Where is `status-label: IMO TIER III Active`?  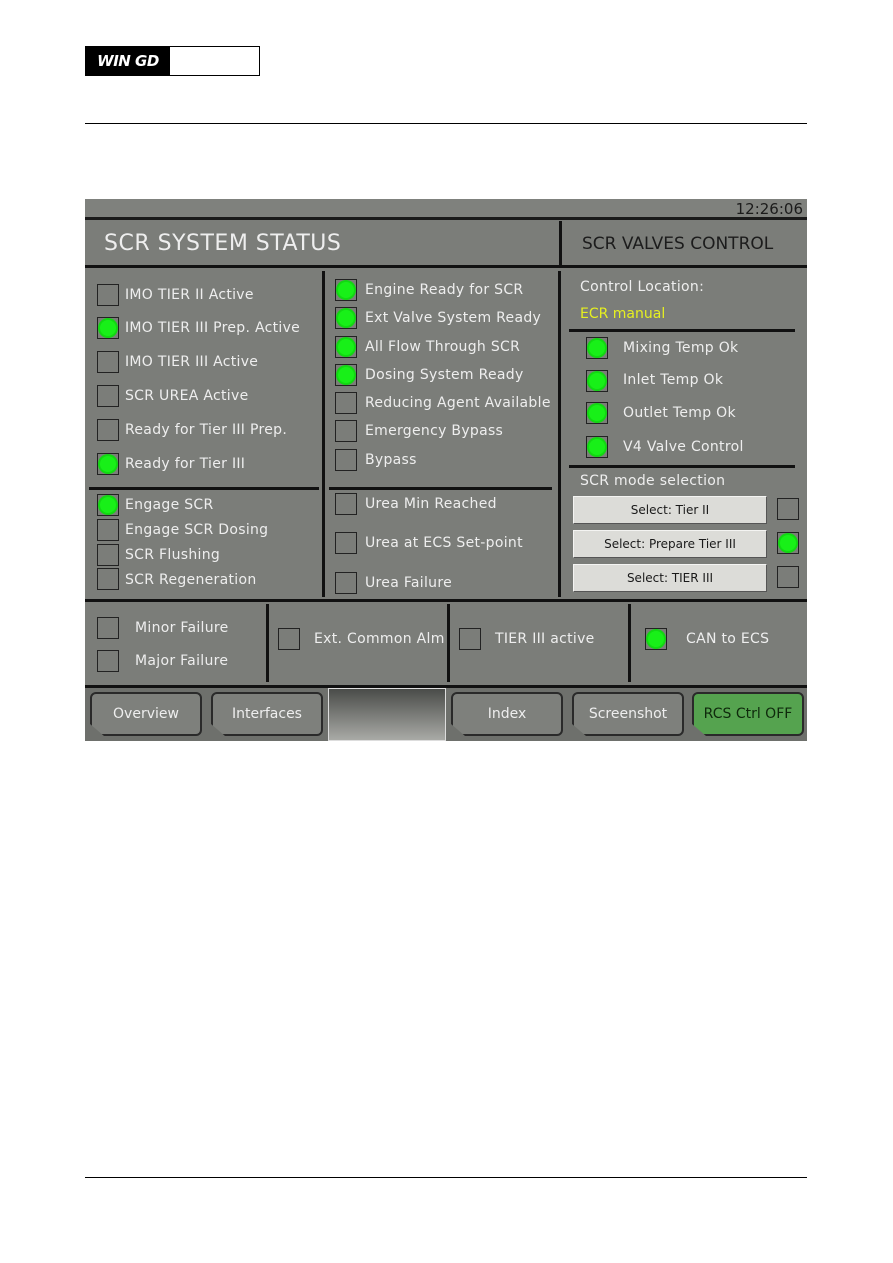
status-label: IMO TIER III Active is located at coordinates (192, 362).